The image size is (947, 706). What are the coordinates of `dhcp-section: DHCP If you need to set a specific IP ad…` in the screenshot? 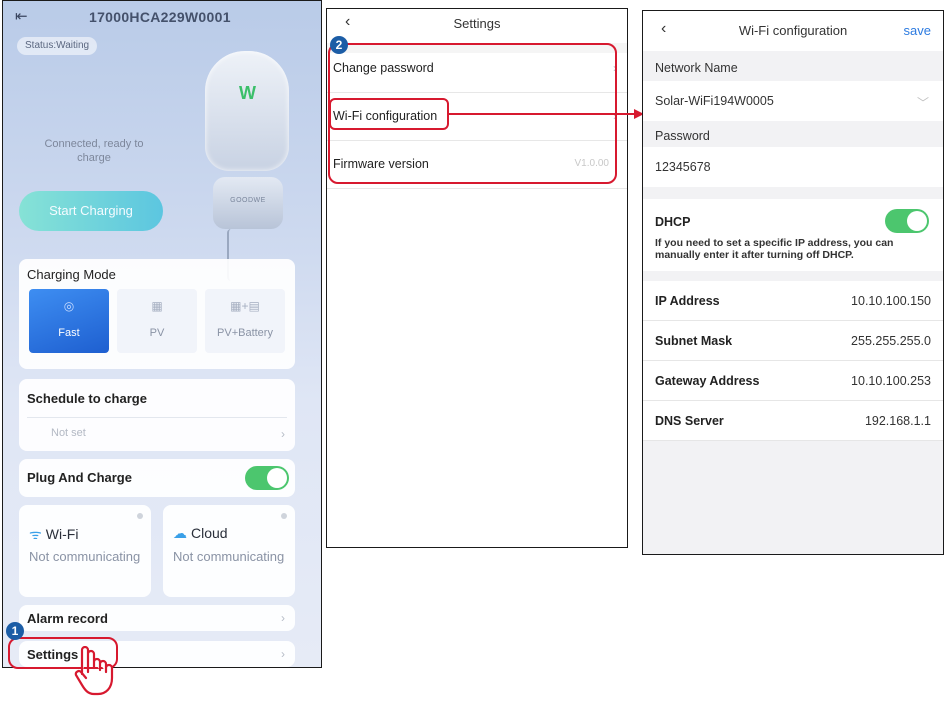 It's located at (793, 235).